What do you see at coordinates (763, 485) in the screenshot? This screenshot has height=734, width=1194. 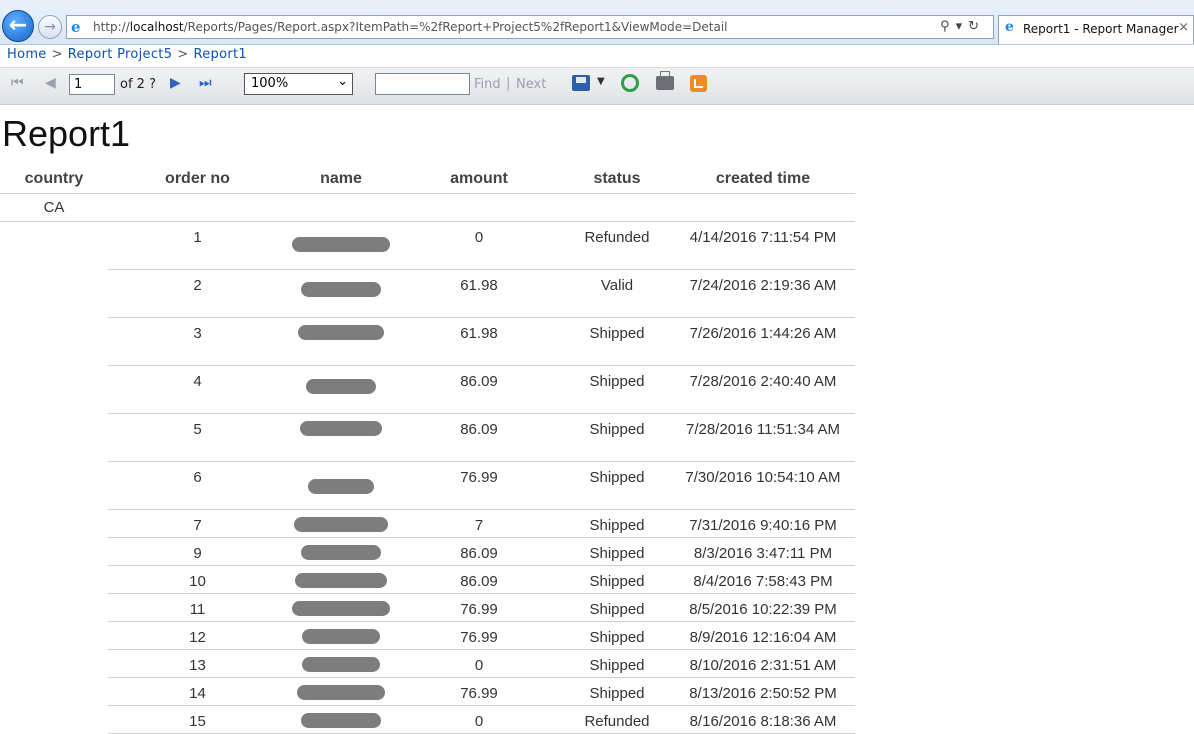 I see `created-time-cell: 7/30/2016 10:54:10 AM` at bounding box center [763, 485].